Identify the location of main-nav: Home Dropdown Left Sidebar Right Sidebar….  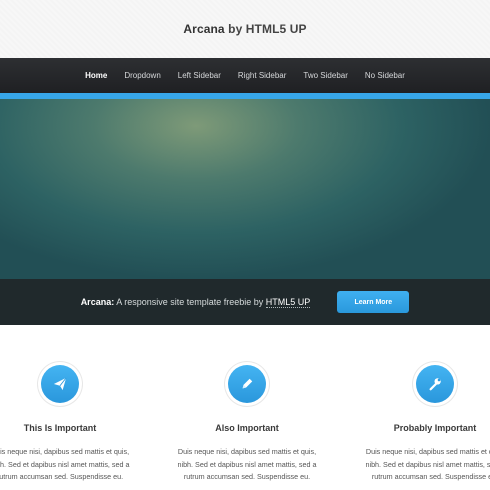
(245, 77).